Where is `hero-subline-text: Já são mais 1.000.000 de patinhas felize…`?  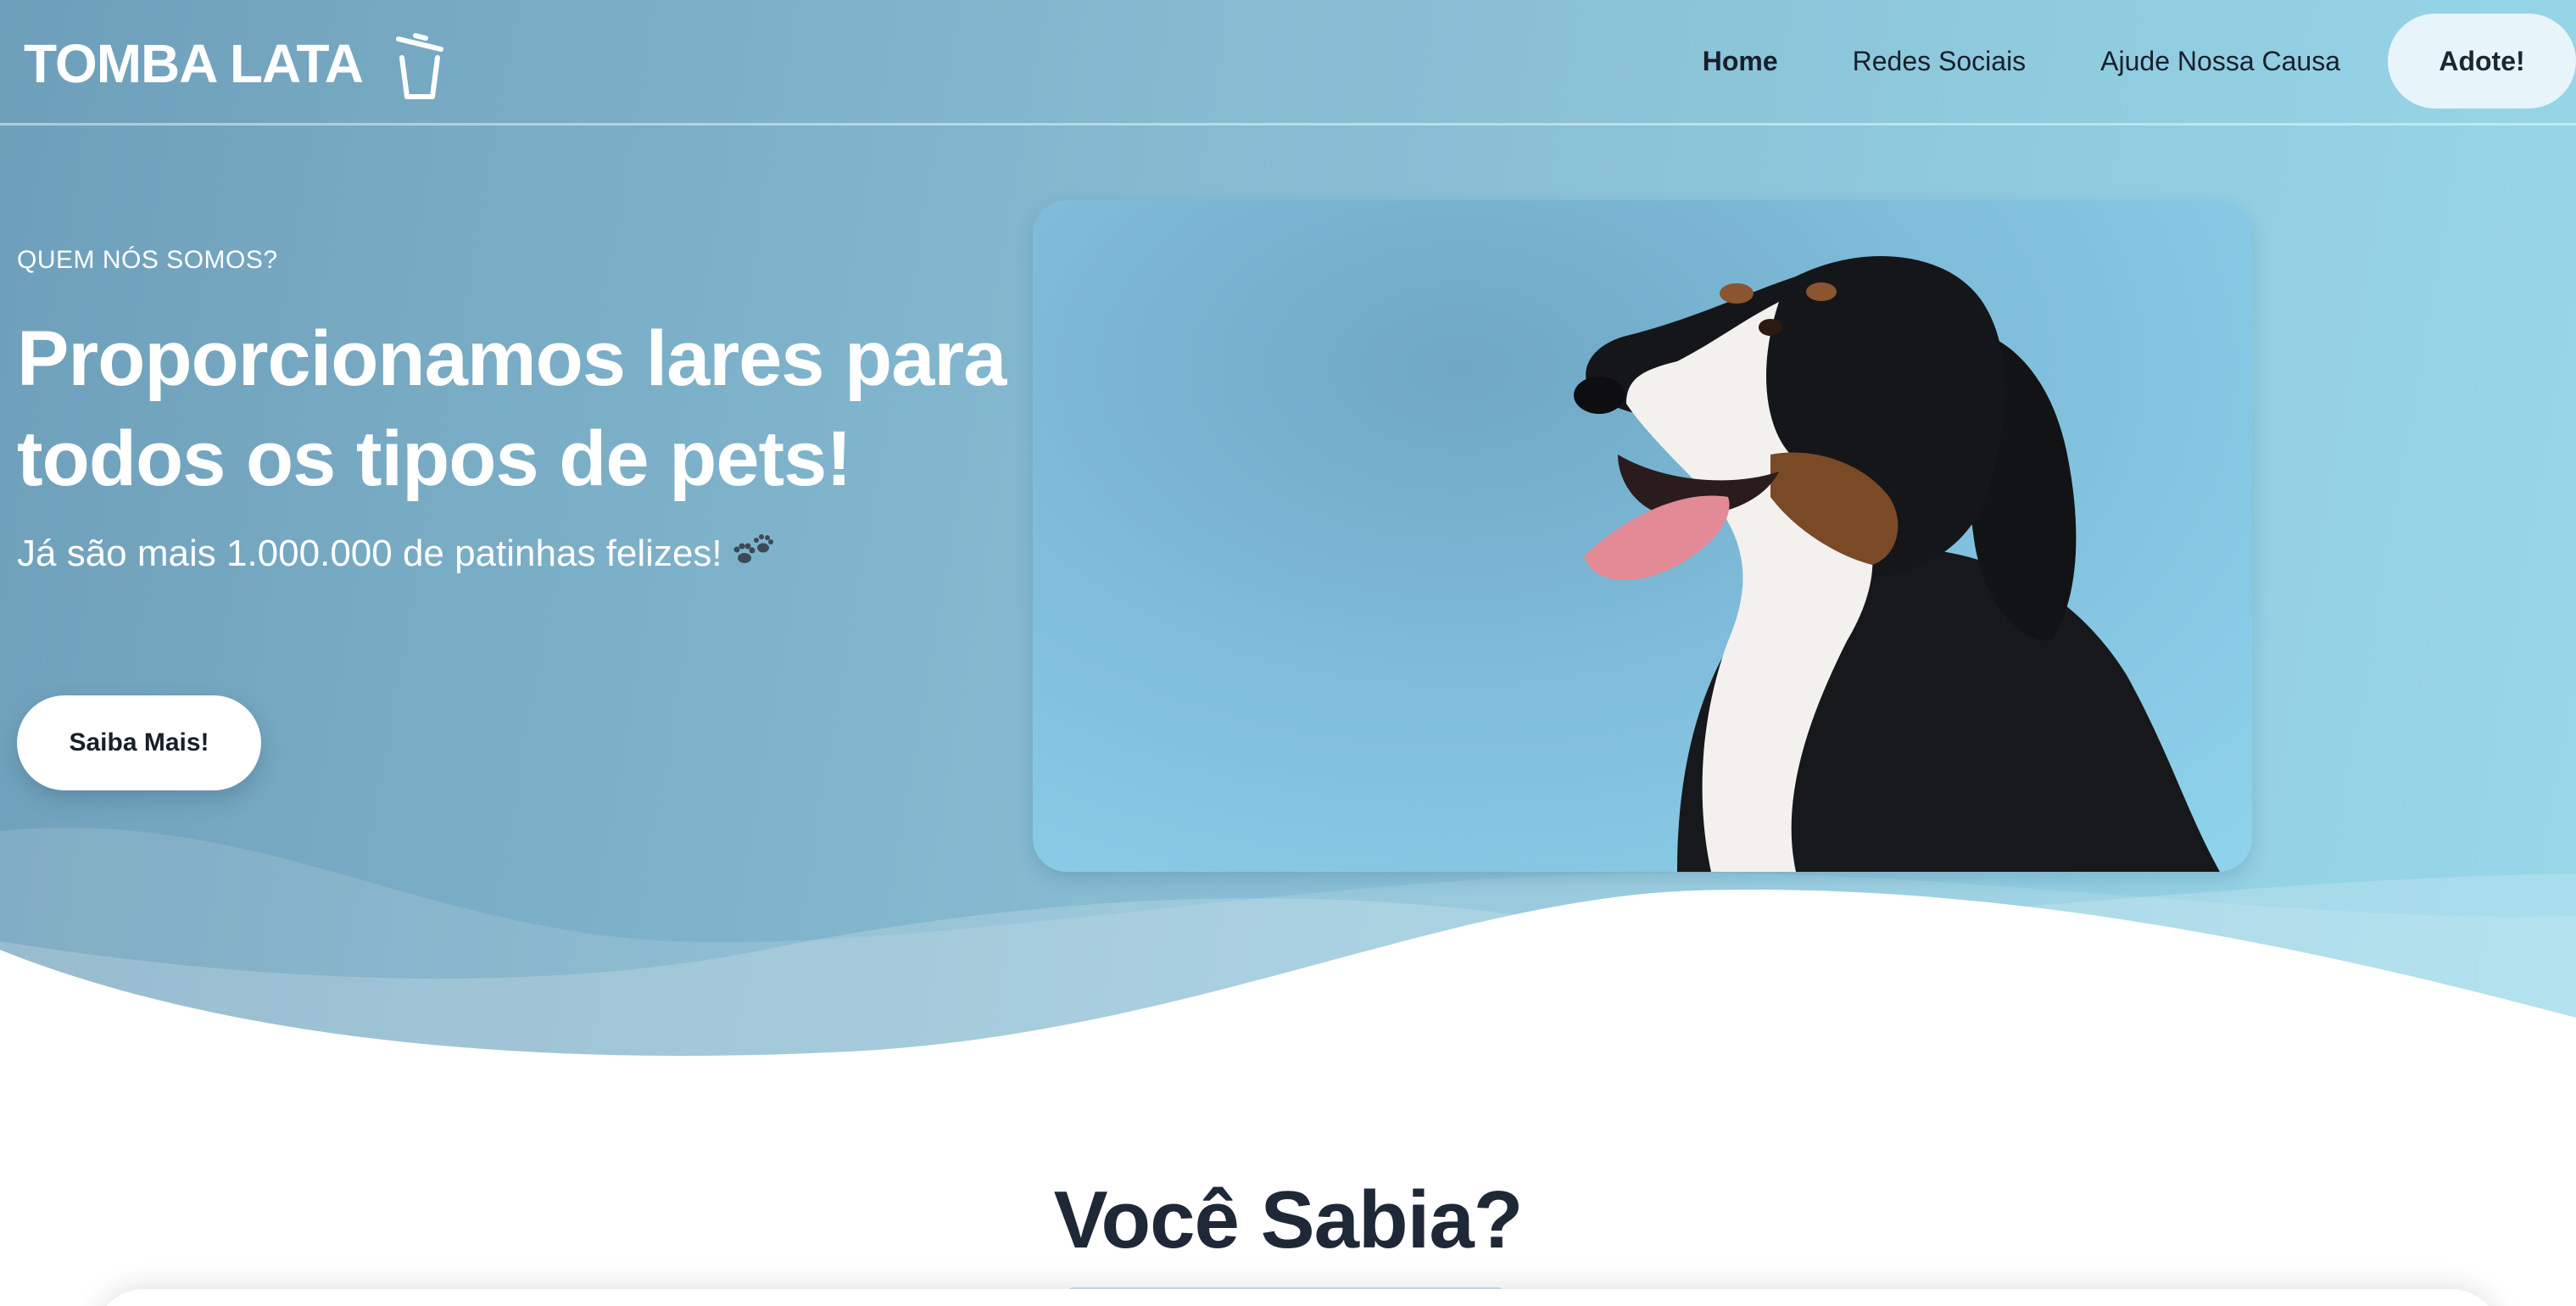
hero-subline-text: Já são mais 1.000.000 de patinhas felize… is located at coordinates (369, 553).